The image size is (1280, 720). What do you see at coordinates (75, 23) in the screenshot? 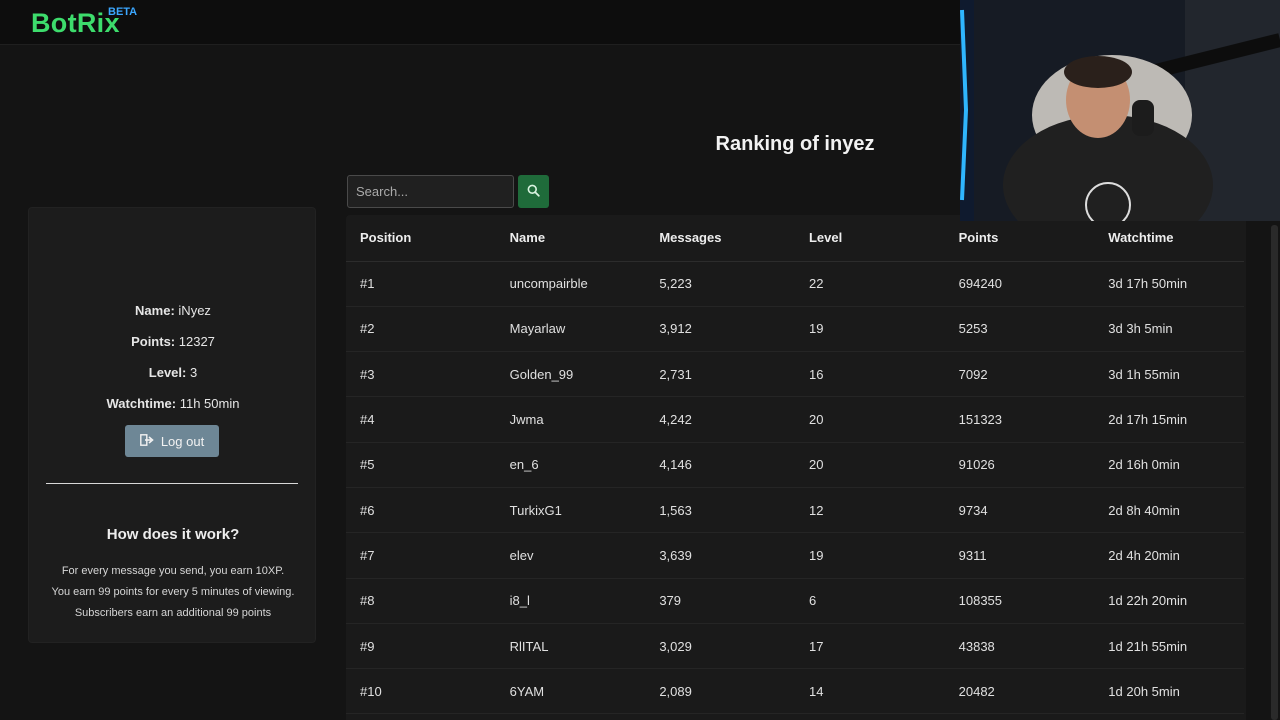
I see `brand-logo: BotRix` at bounding box center [75, 23].